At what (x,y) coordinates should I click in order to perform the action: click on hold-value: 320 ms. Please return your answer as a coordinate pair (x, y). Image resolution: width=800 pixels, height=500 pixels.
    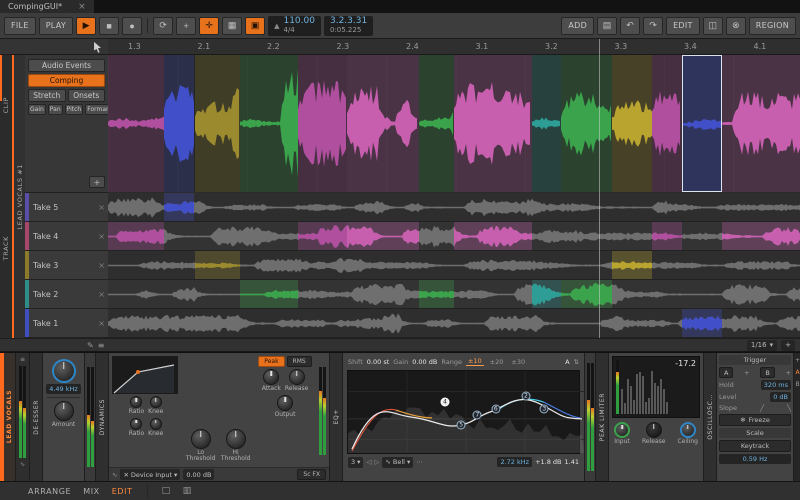
    Looking at the image, I should click on (775, 385).